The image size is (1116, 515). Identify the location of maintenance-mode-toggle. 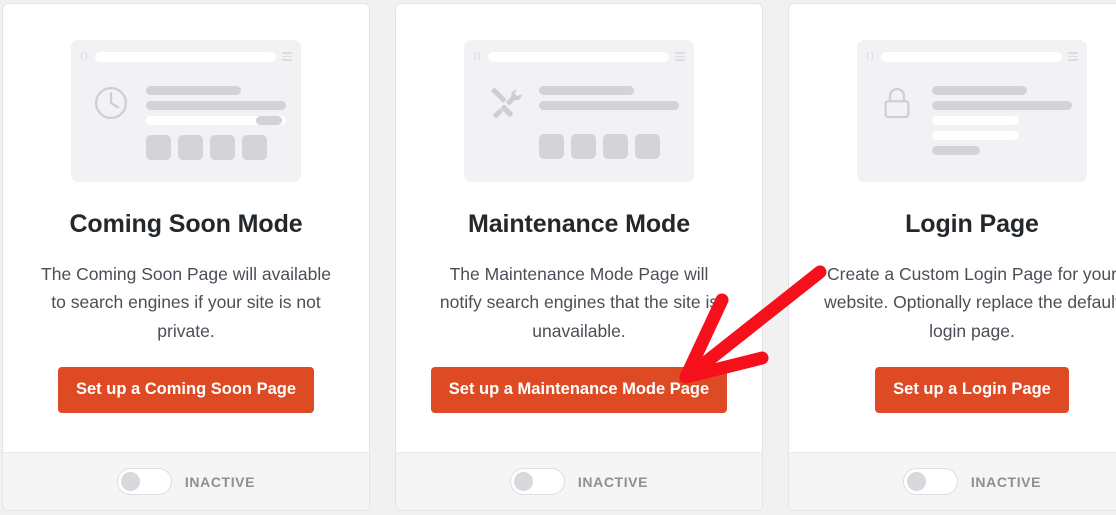
(537, 481).